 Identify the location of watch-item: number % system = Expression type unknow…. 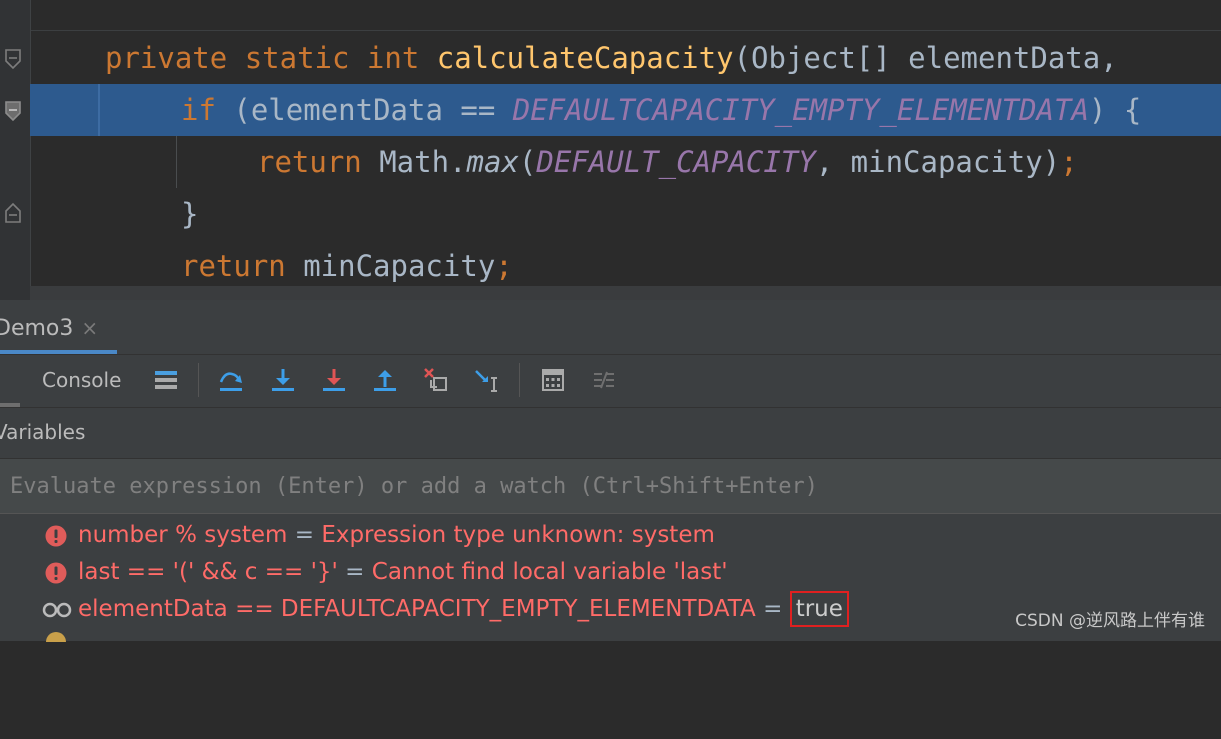
(610, 535).